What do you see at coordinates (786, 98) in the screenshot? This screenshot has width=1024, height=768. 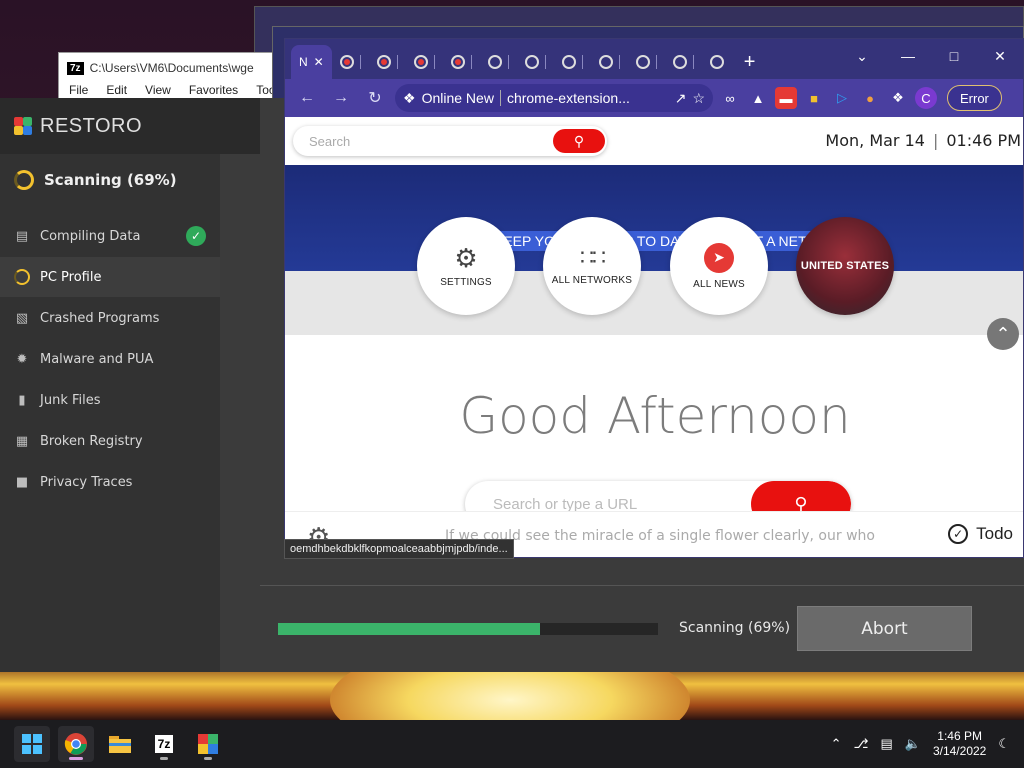 I see `extension-video-icon: ▬` at bounding box center [786, 98].